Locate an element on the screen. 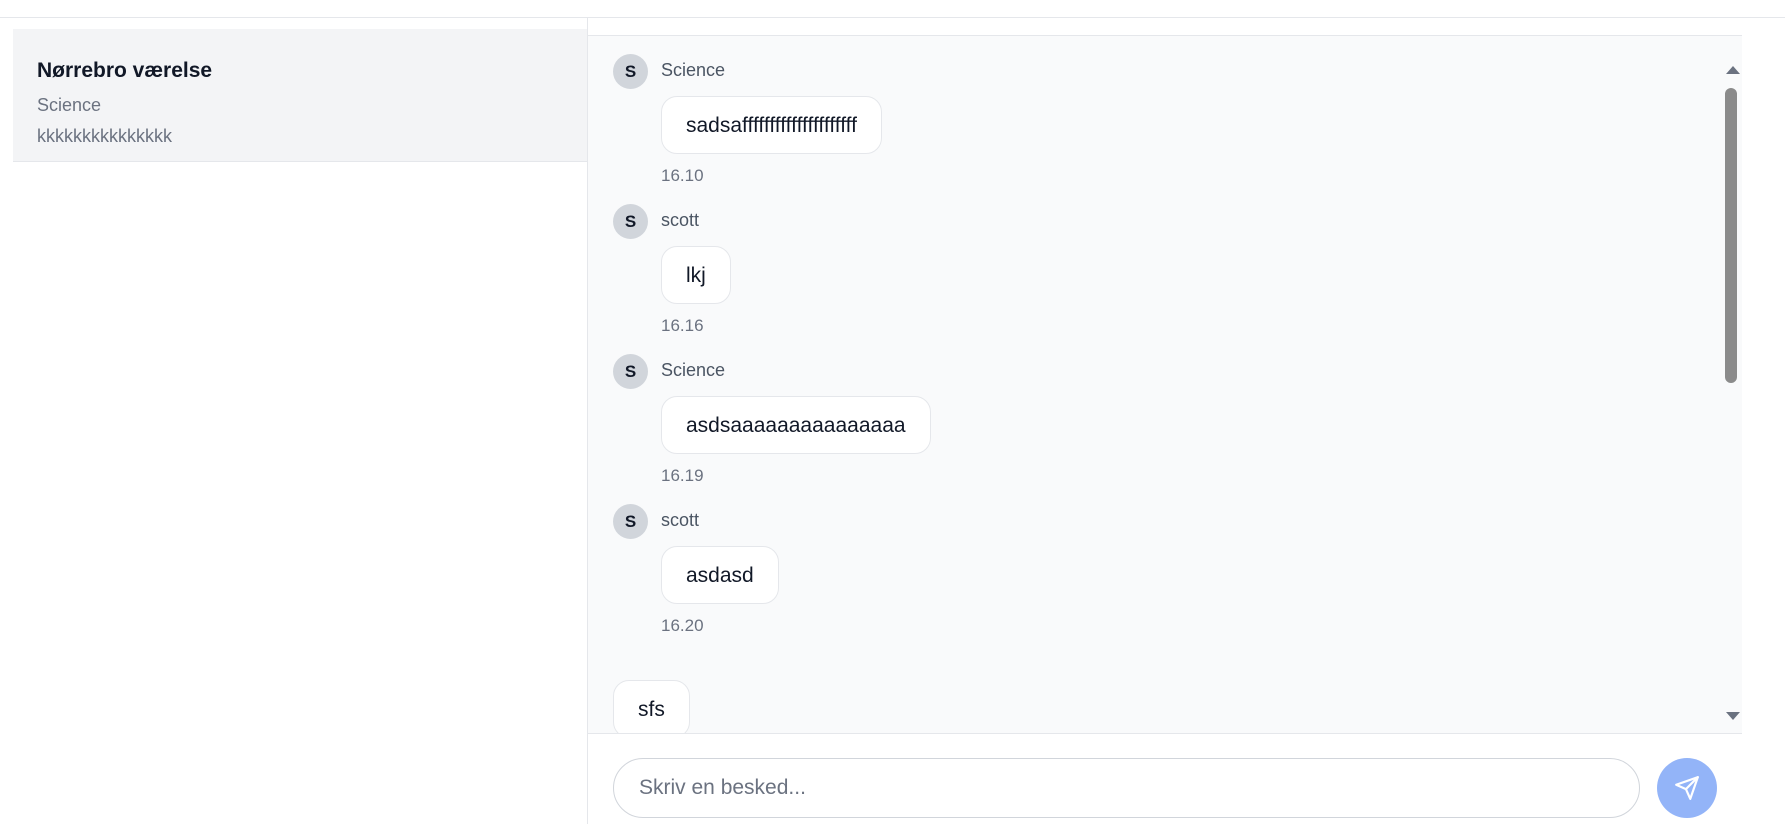 The image size is (1785, 825). message-input is located at coordinates (1126, 788).